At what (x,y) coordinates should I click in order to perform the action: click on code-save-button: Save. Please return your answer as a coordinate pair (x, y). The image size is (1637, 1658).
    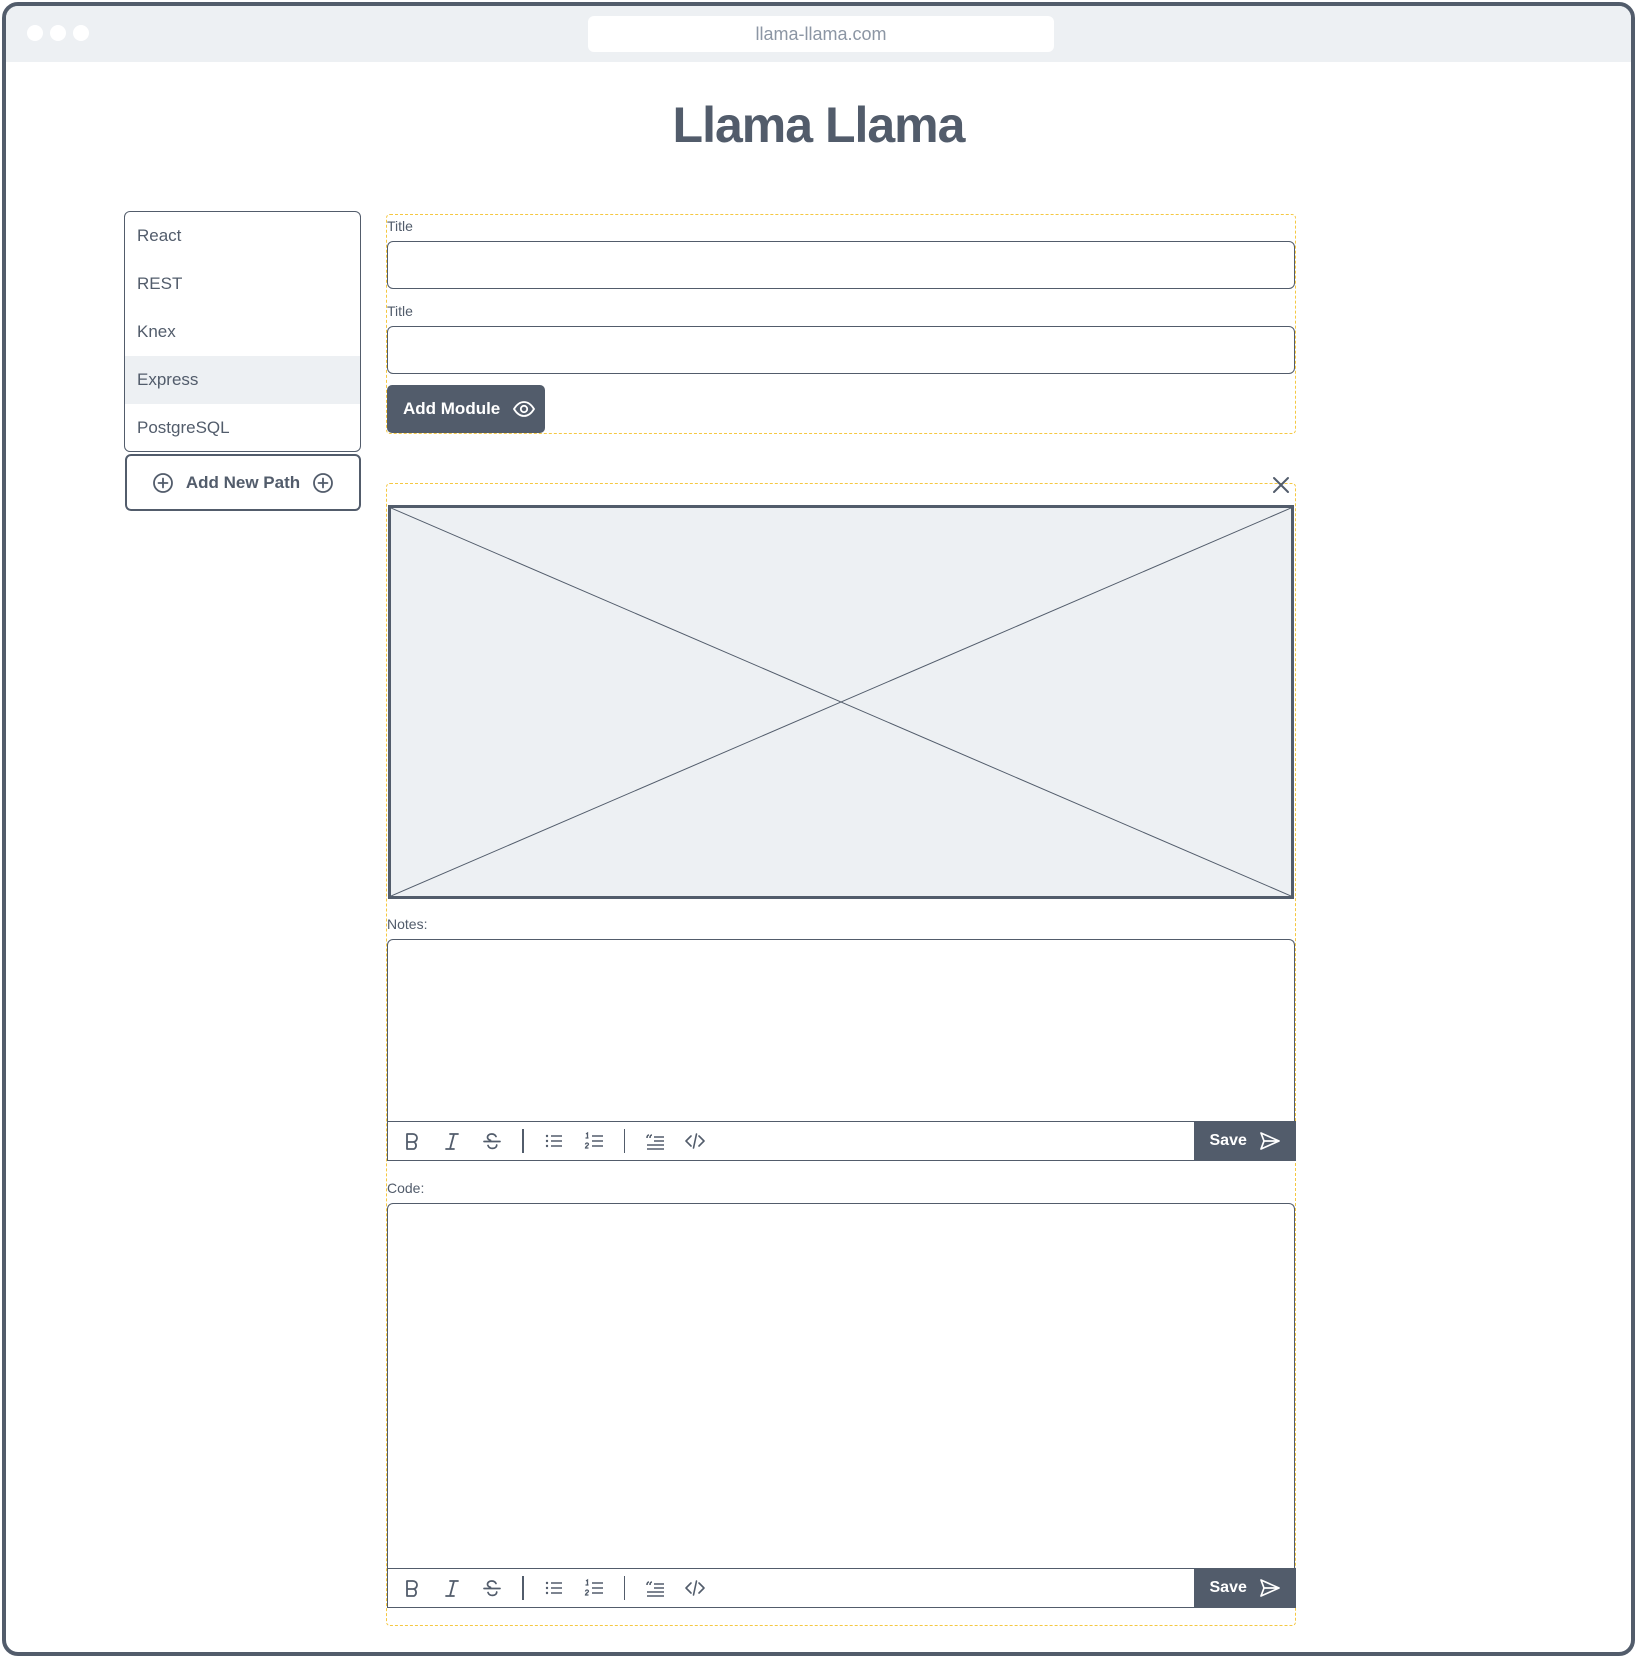
    Looking at the image, I should click on (1244, 1587).